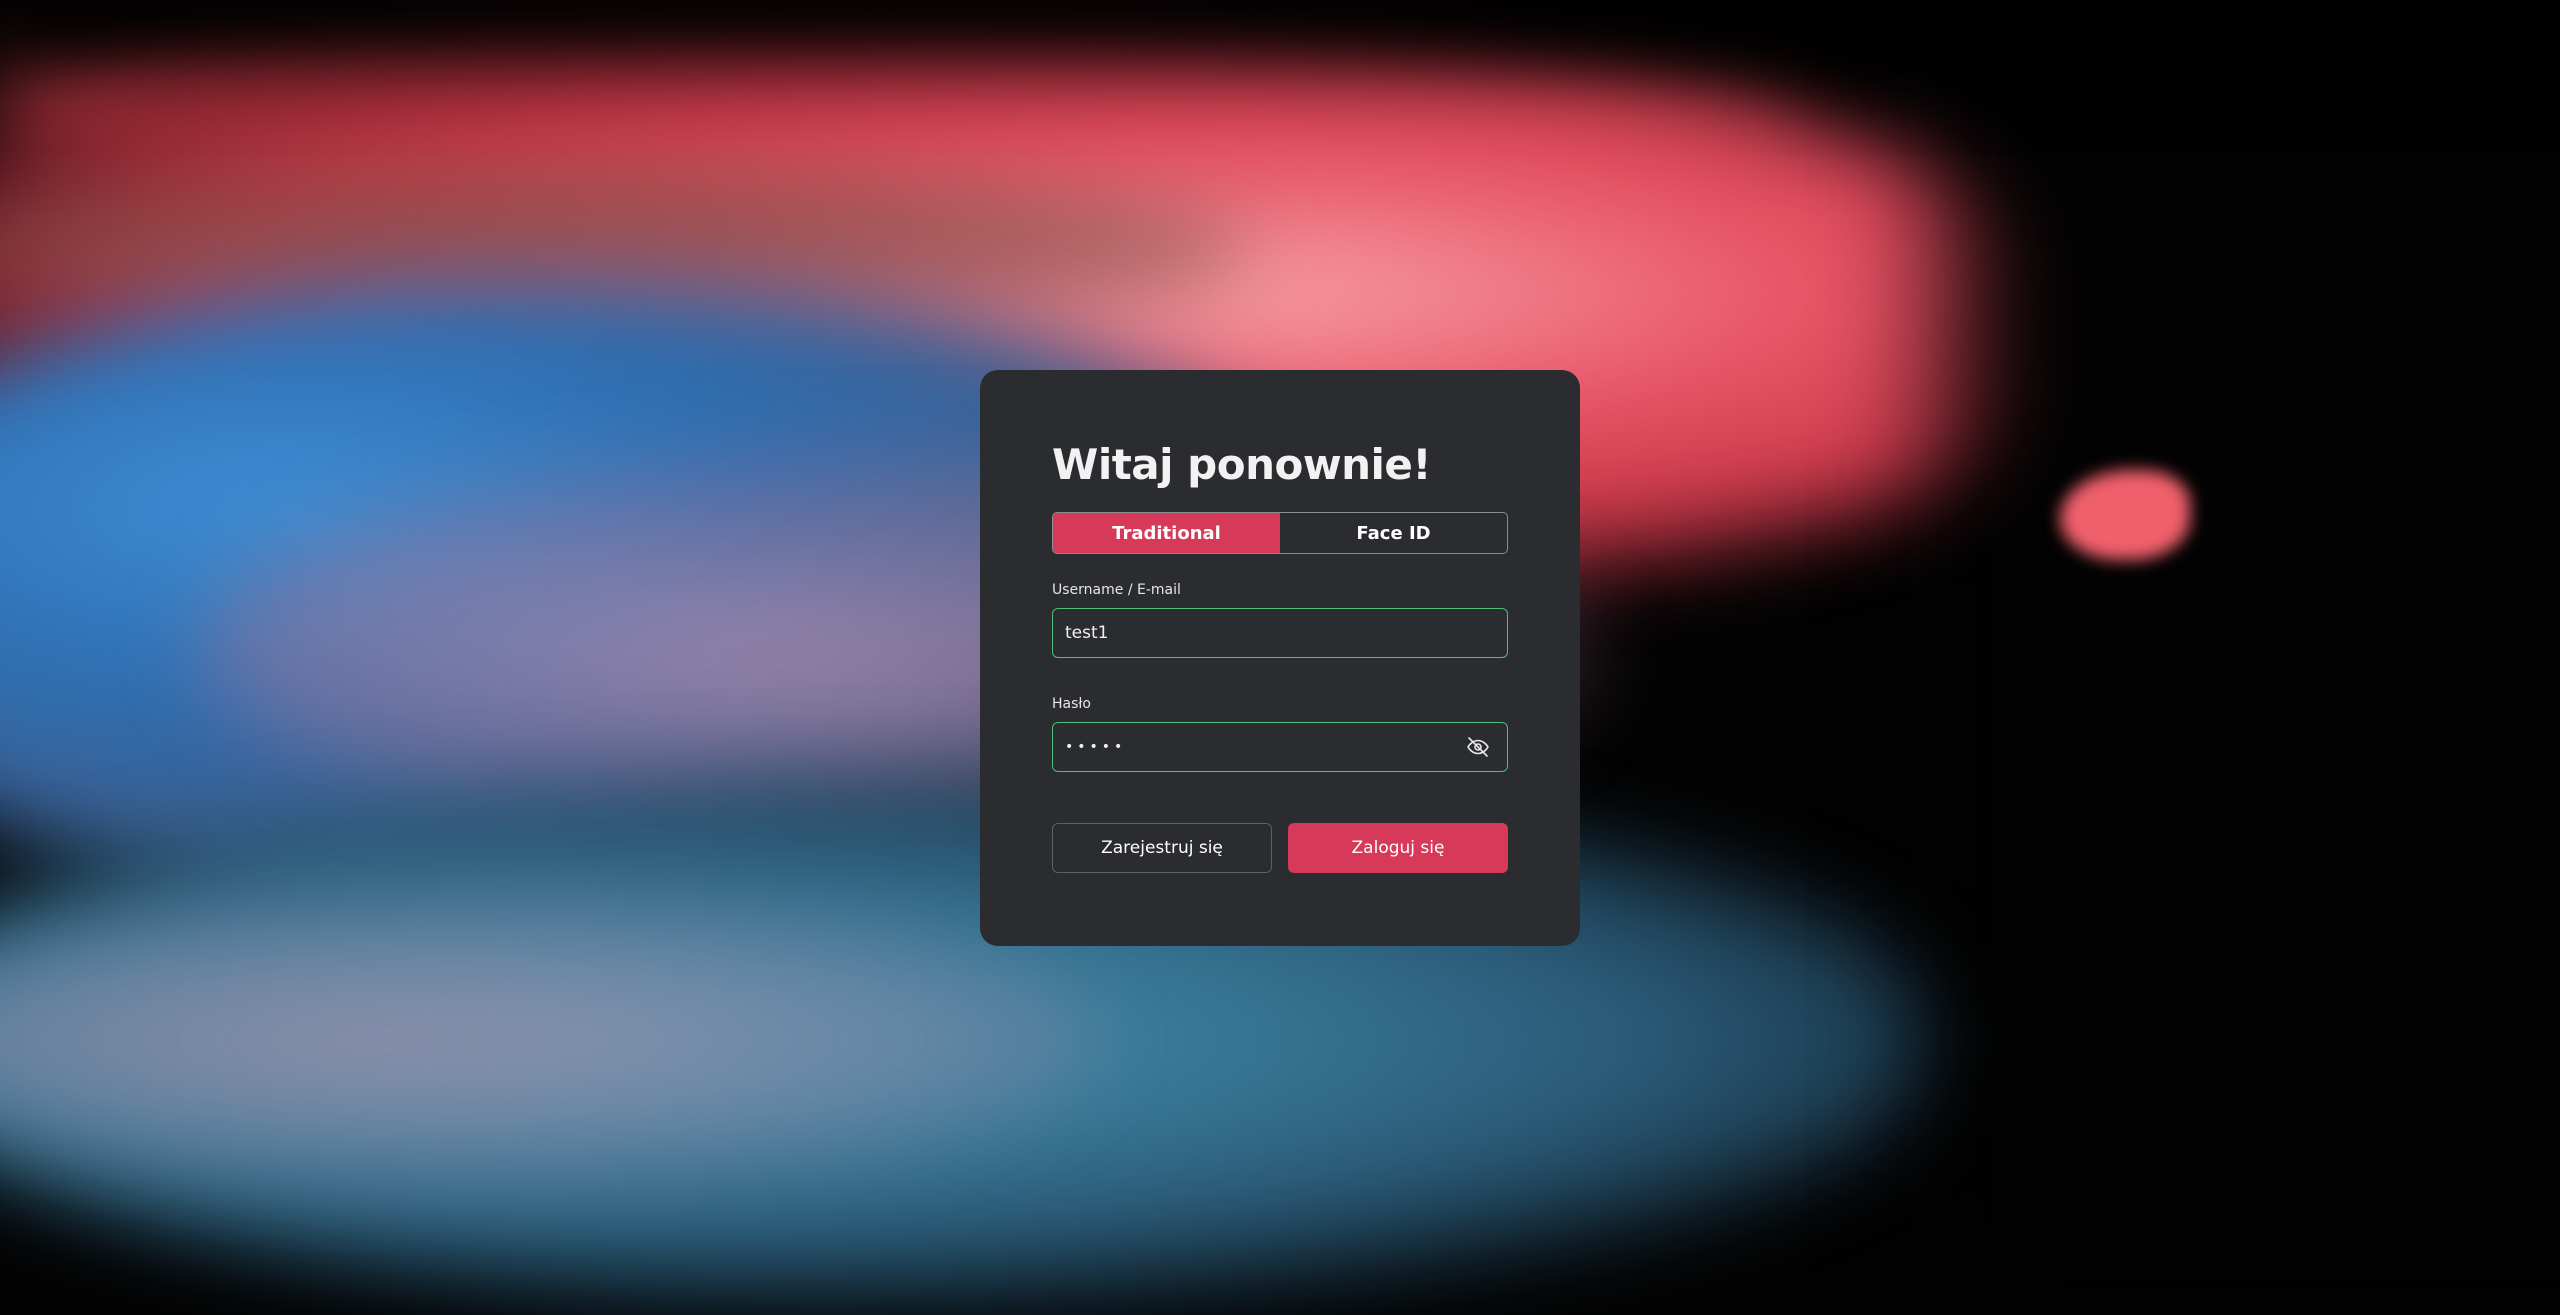  Describe the element at coordinates (1478, 747) in the screenshot. I see `eye-off-icon` at that location.